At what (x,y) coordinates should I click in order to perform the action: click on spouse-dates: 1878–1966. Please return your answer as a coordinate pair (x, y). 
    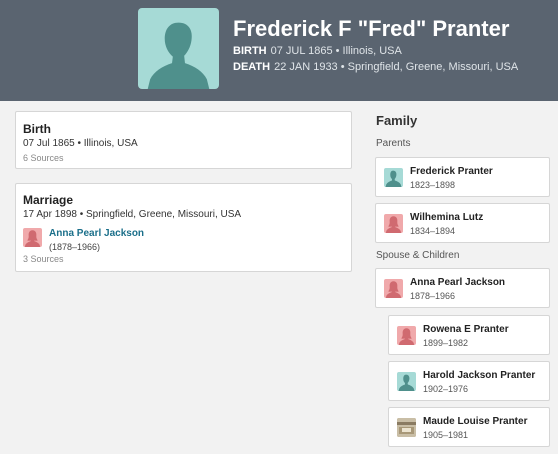
    Looking at the image, I should click on (433, 296).